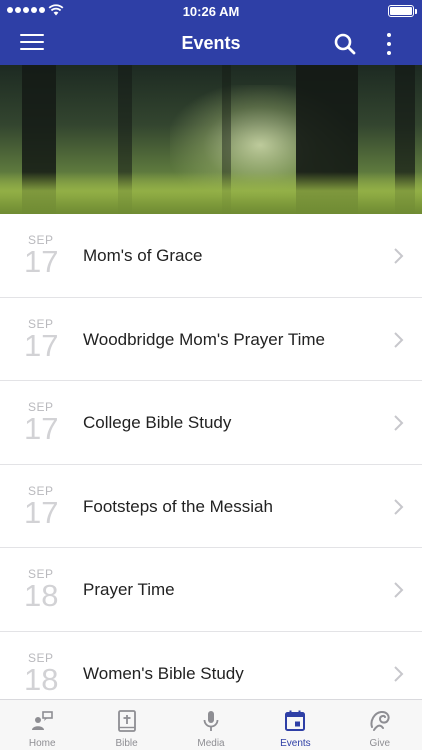  Describe the element at coordinates (295, 720) in the screenshot. I see `calendar-icon` at that location.